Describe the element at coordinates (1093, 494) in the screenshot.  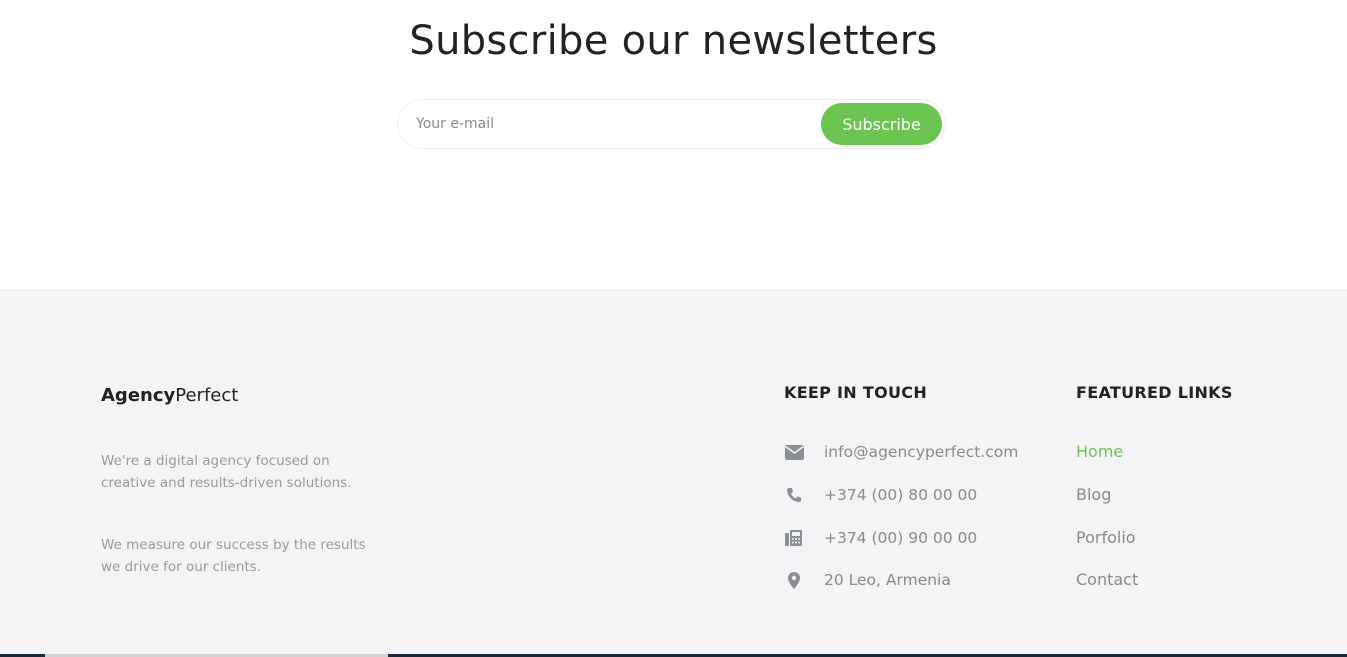
I see `footer-link-blog: Blog` at that location.